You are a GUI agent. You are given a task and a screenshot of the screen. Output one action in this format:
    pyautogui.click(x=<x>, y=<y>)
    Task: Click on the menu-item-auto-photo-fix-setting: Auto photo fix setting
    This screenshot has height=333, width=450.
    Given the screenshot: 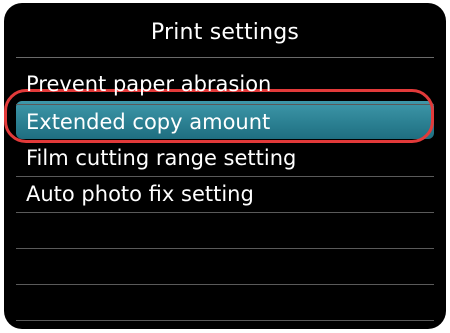 What is the action you would take?
    pyautogui.click(x=225, y=195)
    